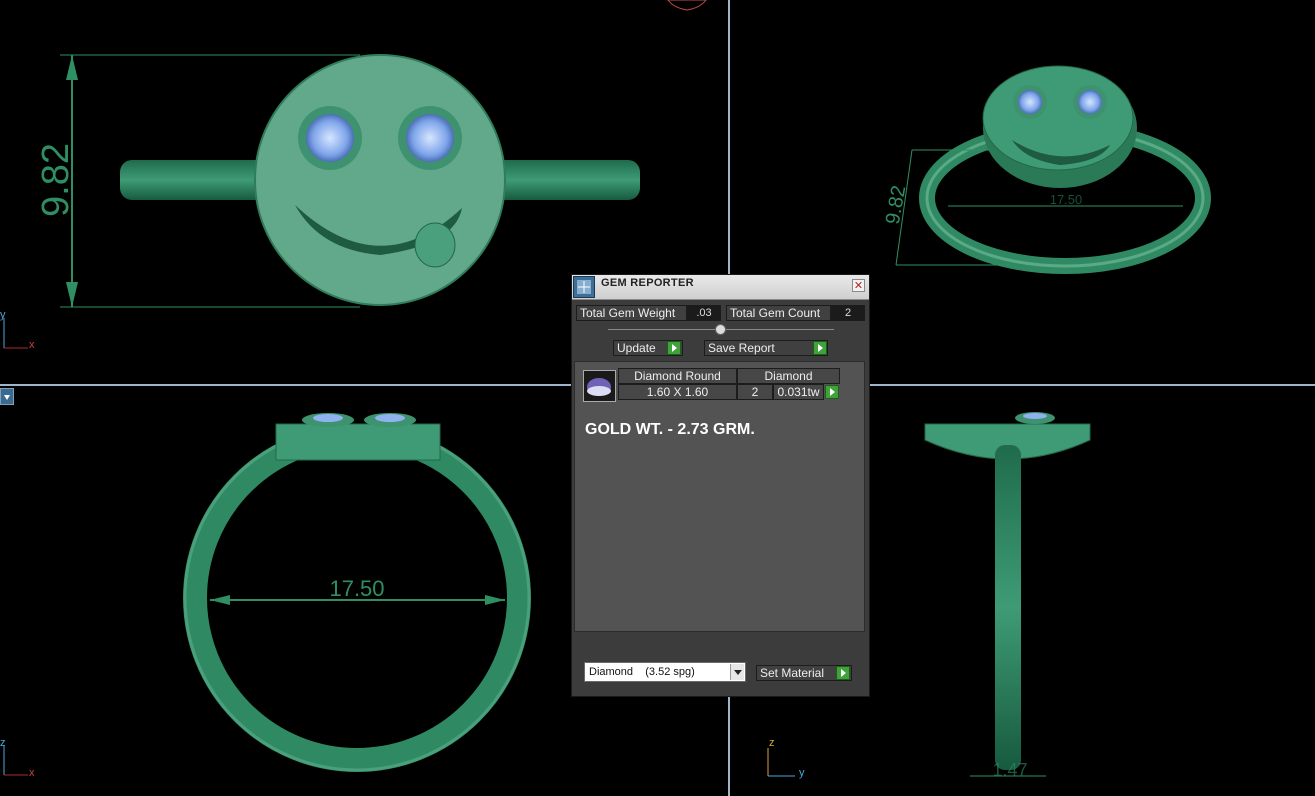  Describe the element at coordinates (356, 588) in the screenshot. I see `top-dimension-label: 17.50` at that location.